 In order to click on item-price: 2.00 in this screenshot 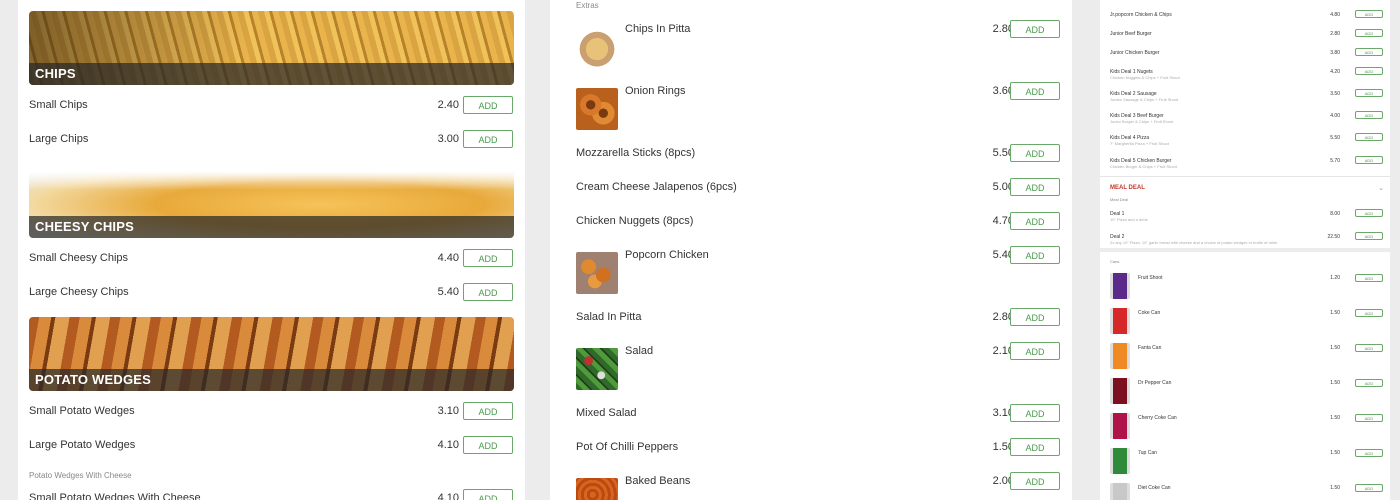, I will do `click(1003, 481)`.